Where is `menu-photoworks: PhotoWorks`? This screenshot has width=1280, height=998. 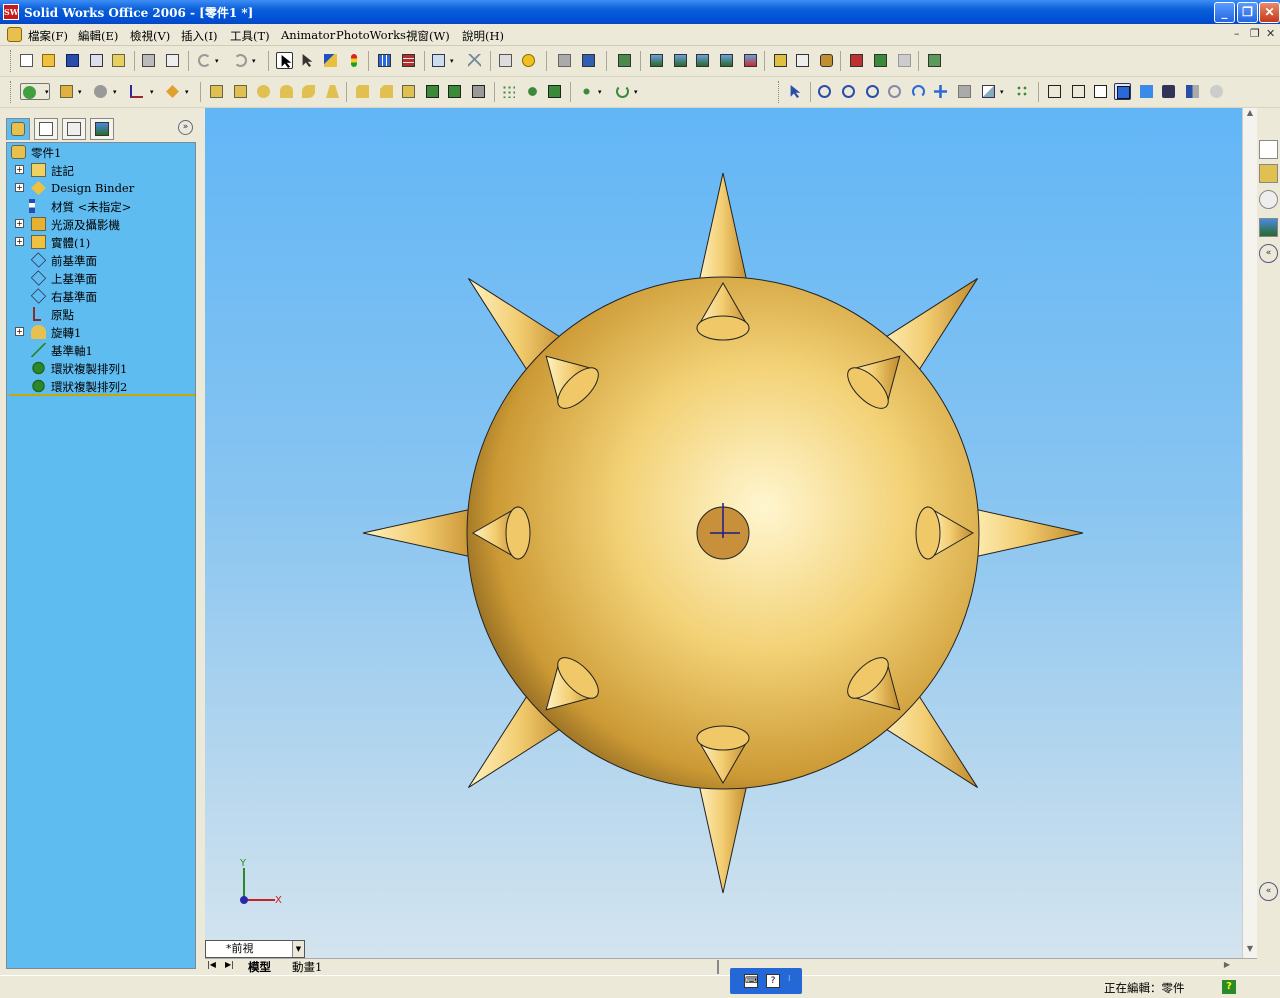 menu-photoworks: PhotoWorks is located at coordinates (371, 35).